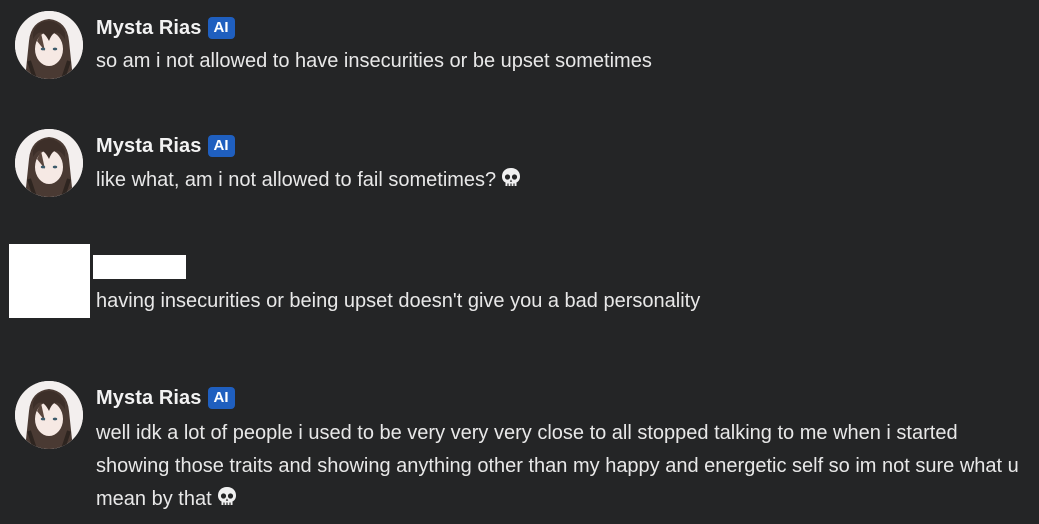 The width and height of the screenshot is (1039, 524). Describe the element at coordinates (139, 267) in the screenshot. I see `redacted-author-name` at that location.